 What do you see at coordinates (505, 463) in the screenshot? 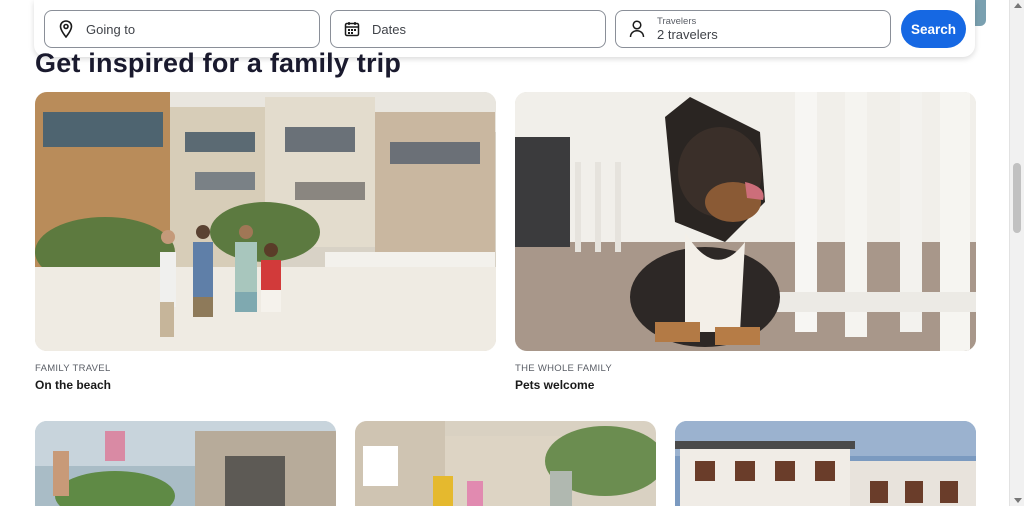
I see `yard-card-image` at bounding box center [505, 463].